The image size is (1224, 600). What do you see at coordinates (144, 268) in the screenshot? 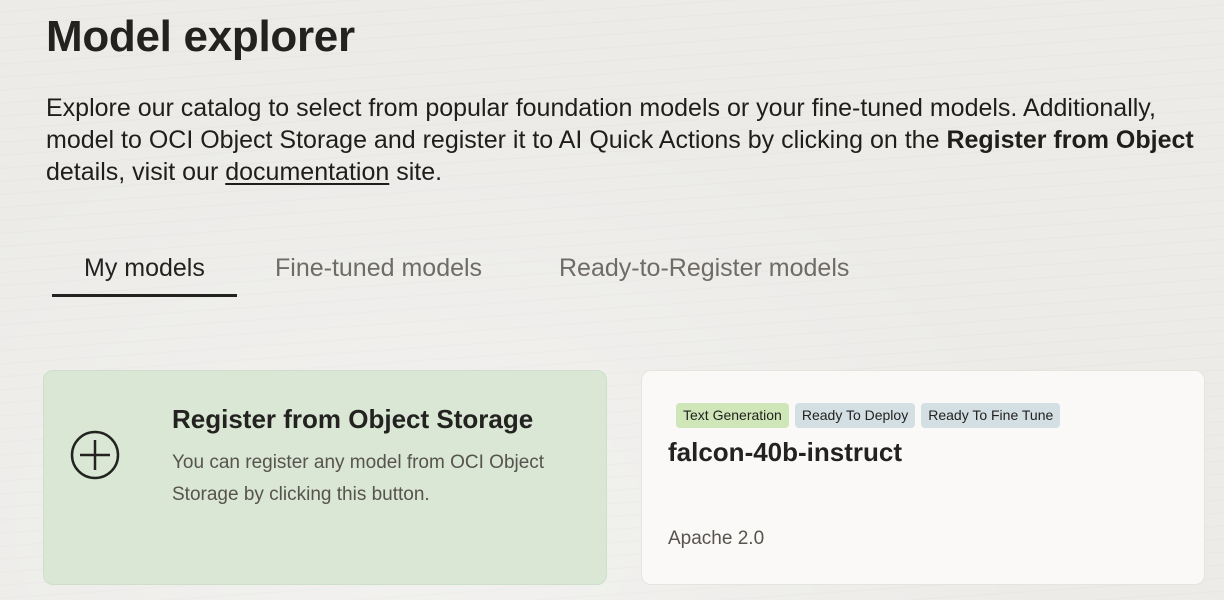
I see `tab-label: My models` at bounding box center [144, 268].